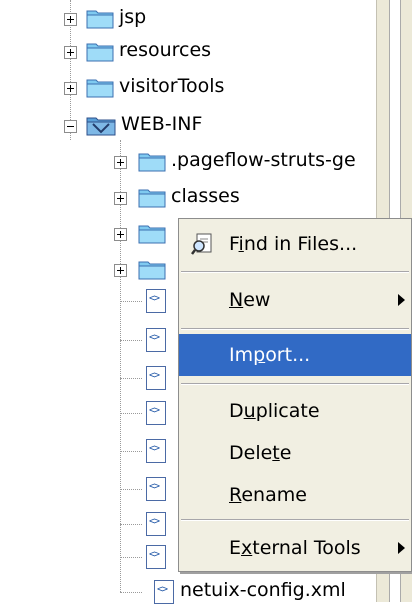 The width and height of the screenshot is (412, 604). Describe the element at coordinates (172, 86) in the screenshot. I see `tree-label: visitorTools` at that location.